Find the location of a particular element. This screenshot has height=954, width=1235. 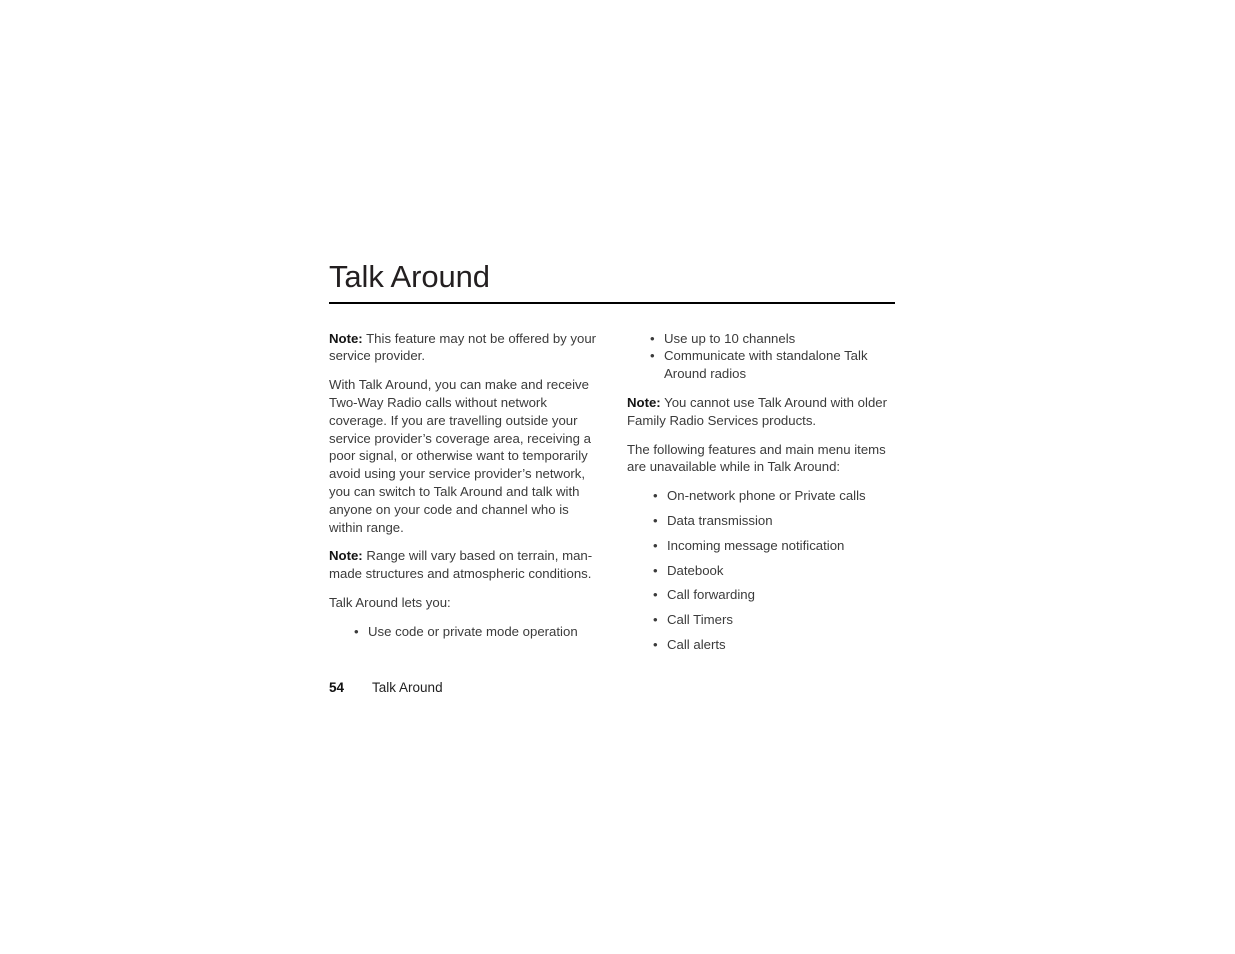

talk-around-feature-list: • Use code or private mode operation is located at coordinates (474, 632).